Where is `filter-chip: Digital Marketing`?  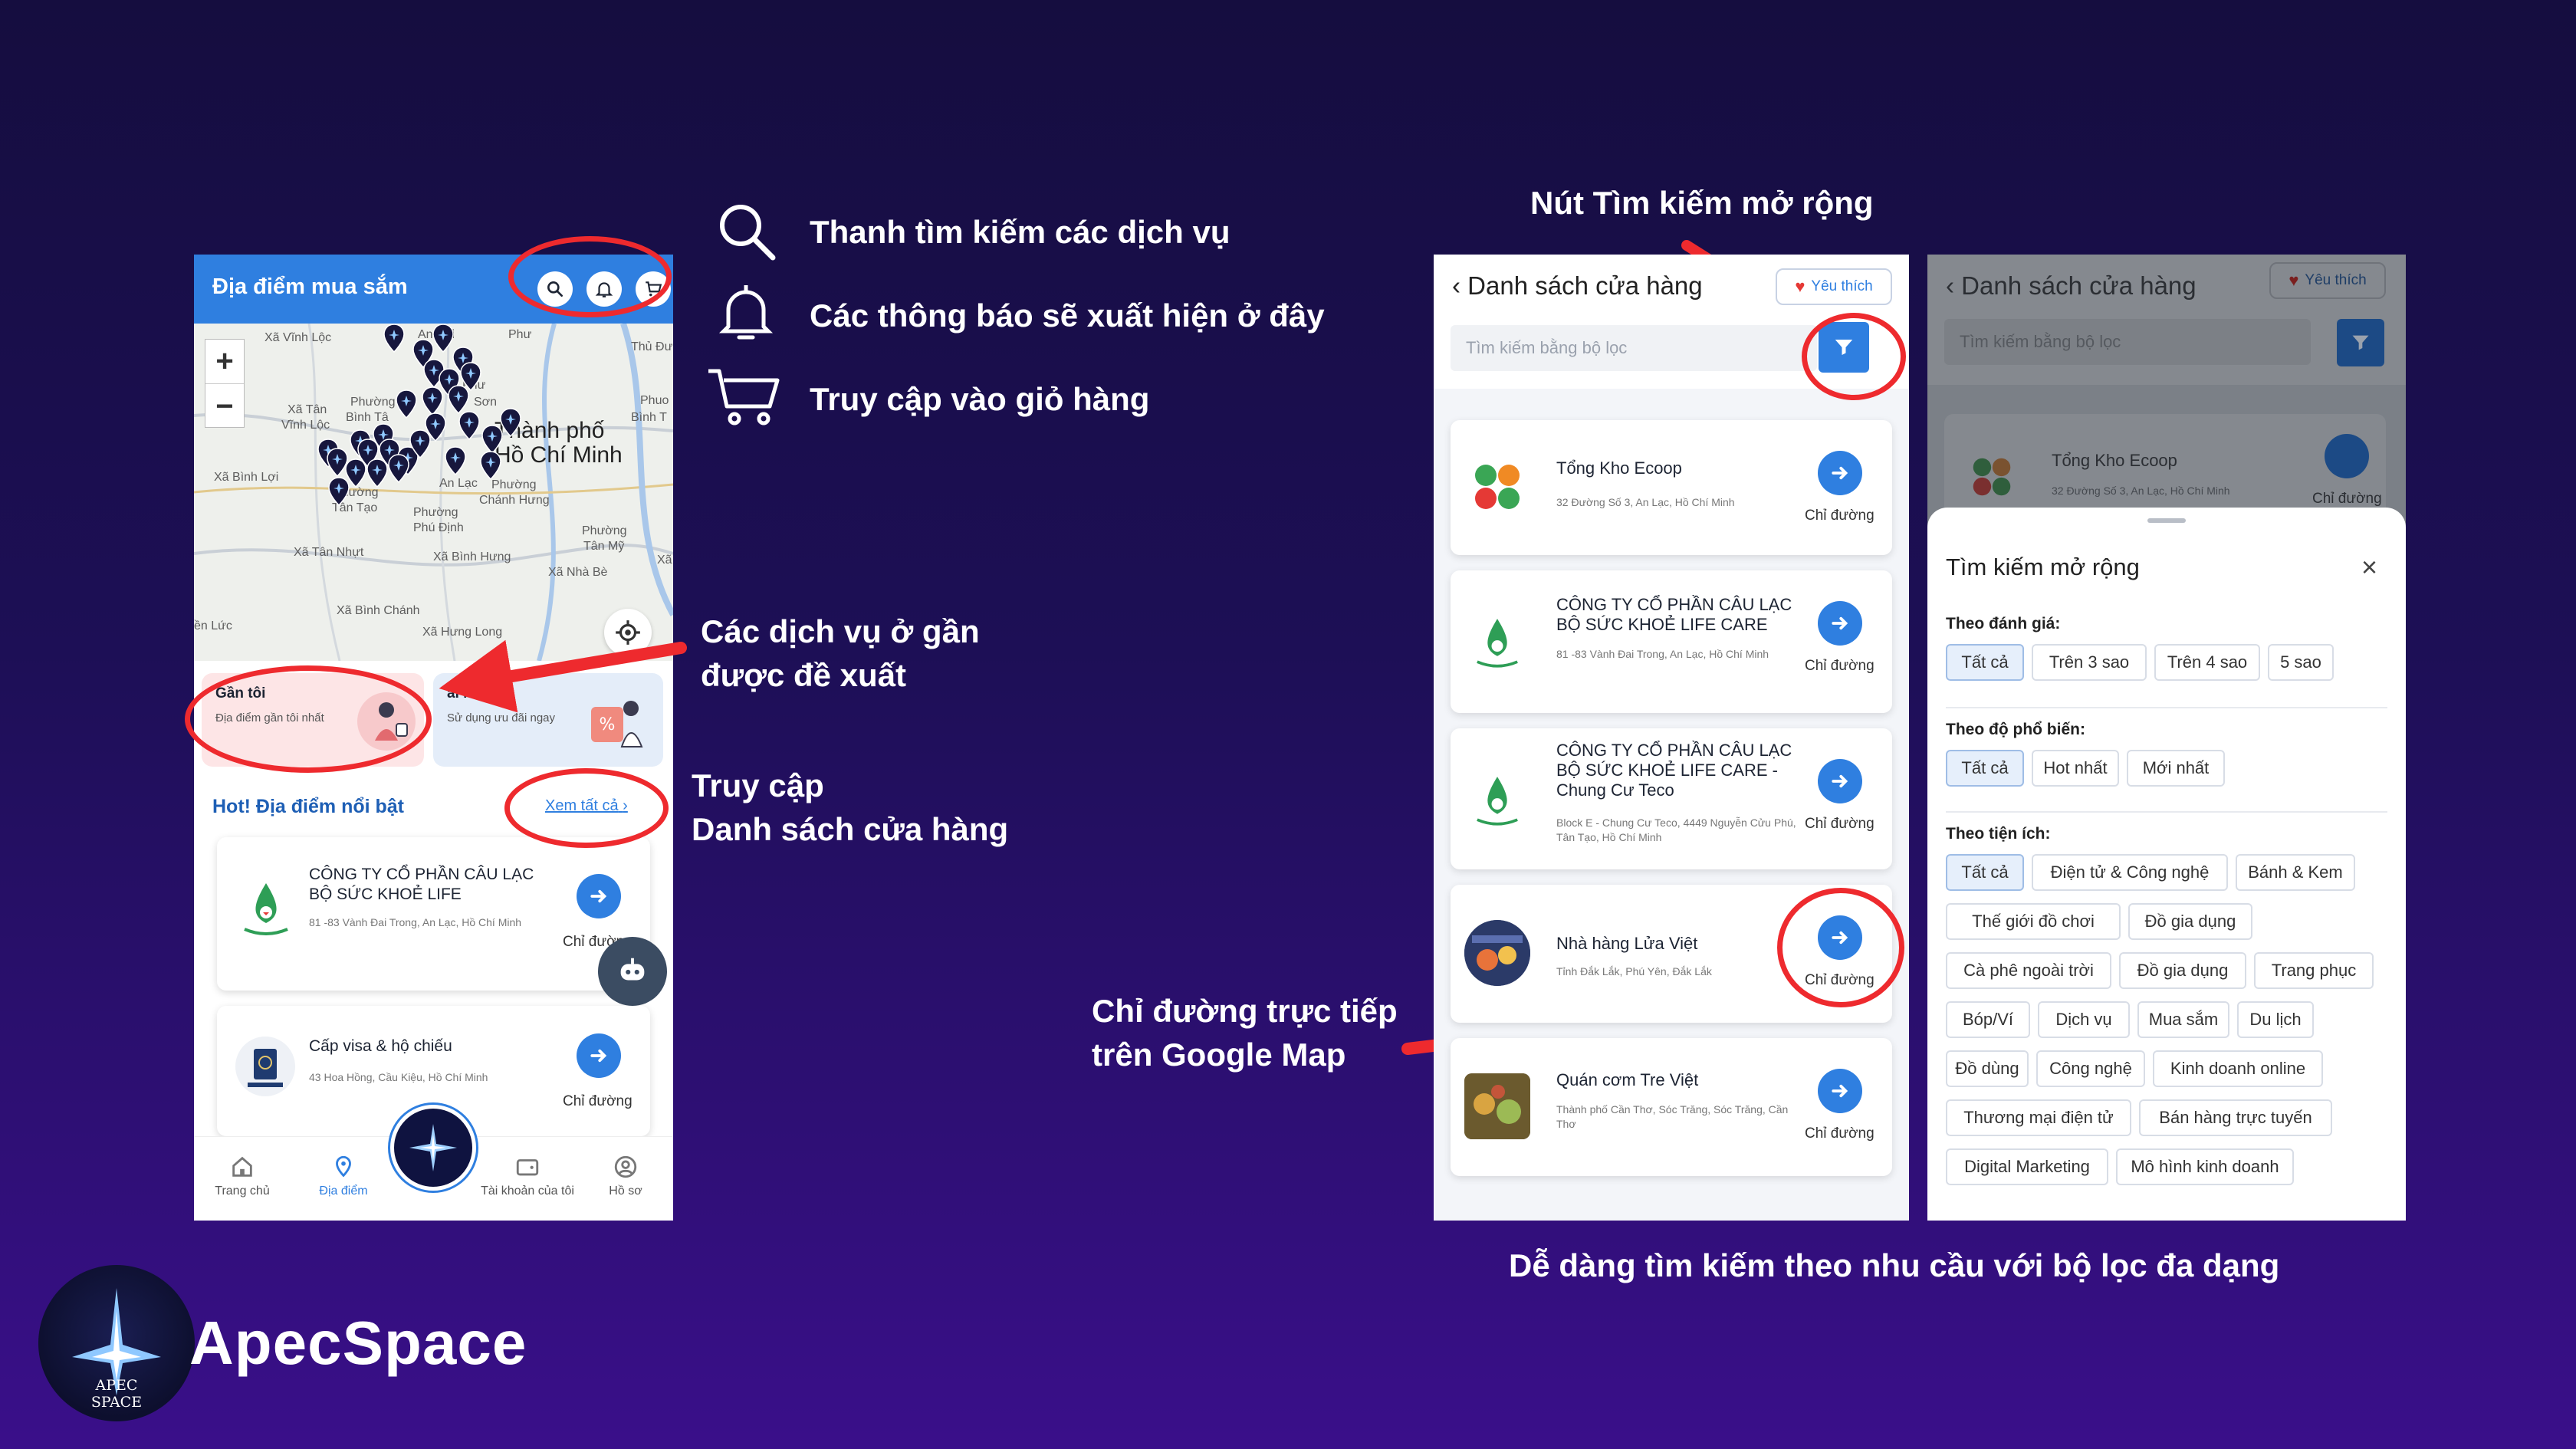
filter-chip: Digital Marketing is located at coordinates (2027, 1166).